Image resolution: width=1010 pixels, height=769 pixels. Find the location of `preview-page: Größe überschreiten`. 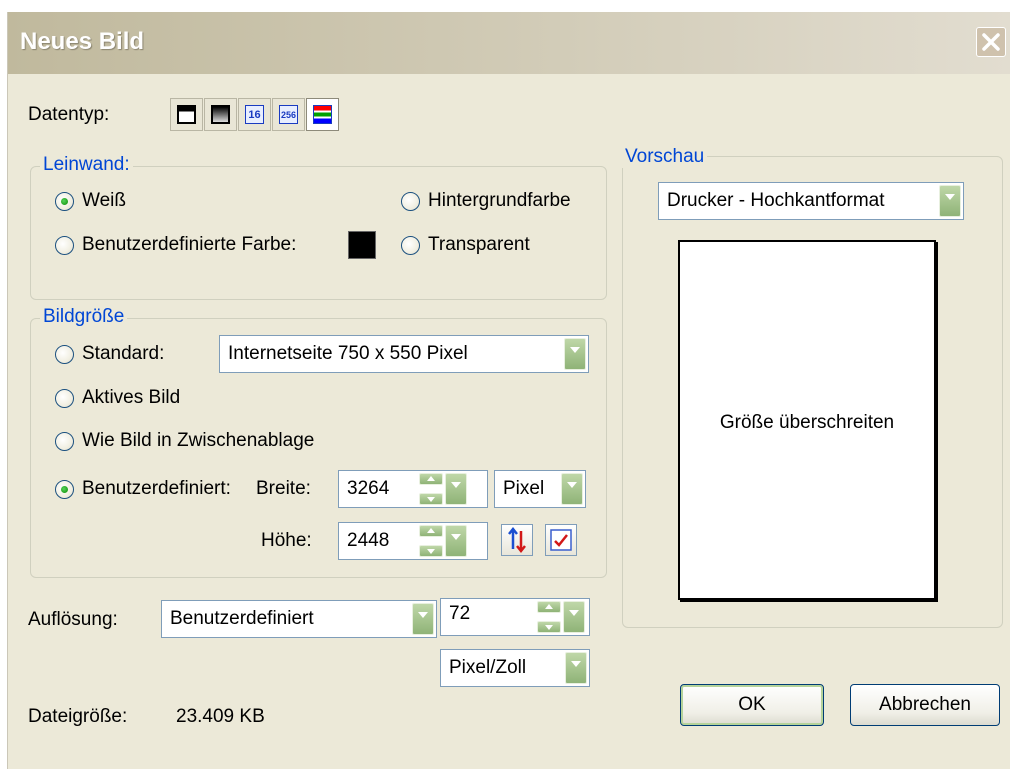

preview-page: Größe überschreiten is located at coordinates (807, 420).